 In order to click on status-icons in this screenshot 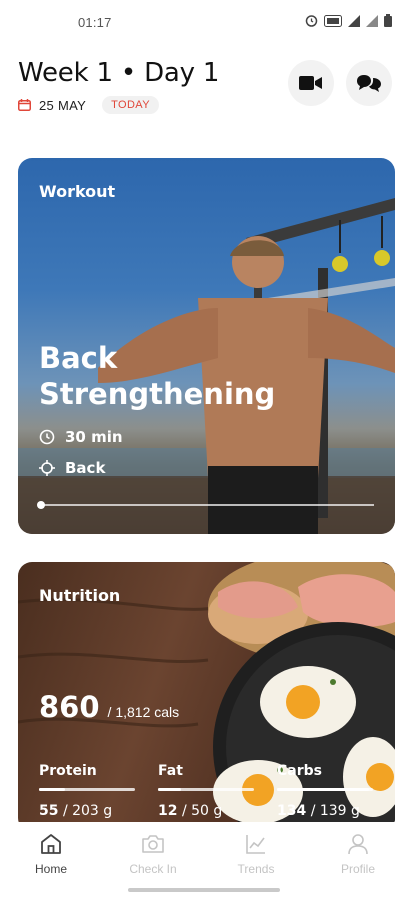, I will do `click(348, 20)`.